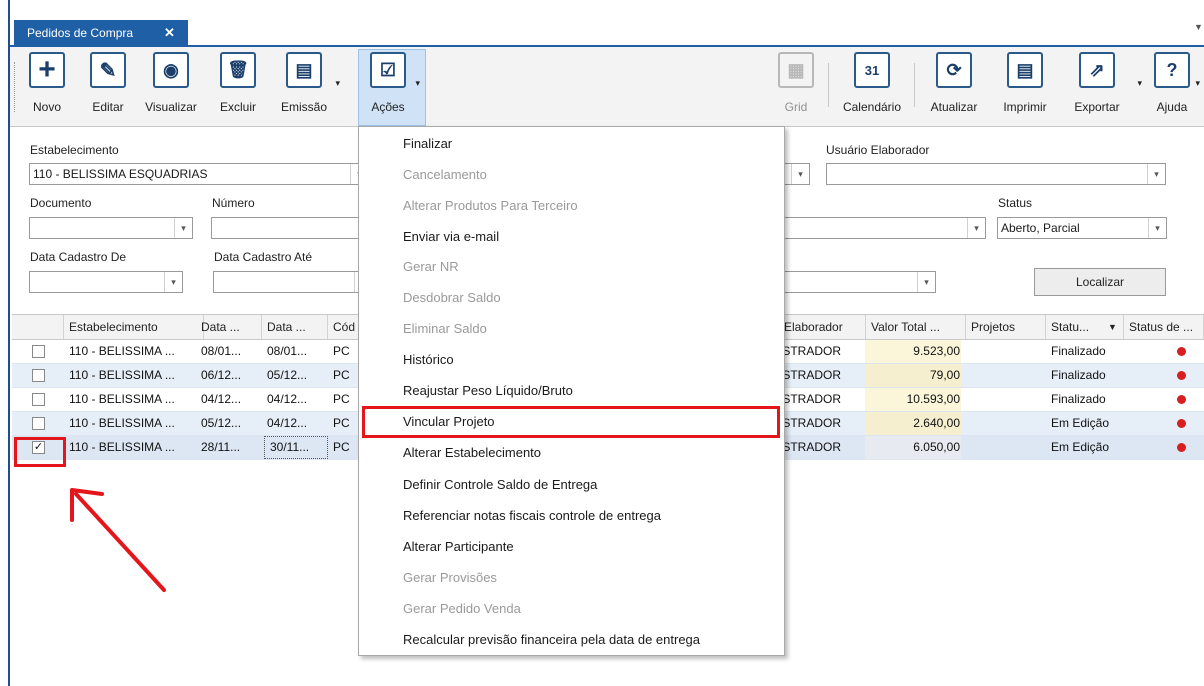  Describe the element at coordinates (111, 228) in the screenshot. I see `documento-combo: ▾` at that location.